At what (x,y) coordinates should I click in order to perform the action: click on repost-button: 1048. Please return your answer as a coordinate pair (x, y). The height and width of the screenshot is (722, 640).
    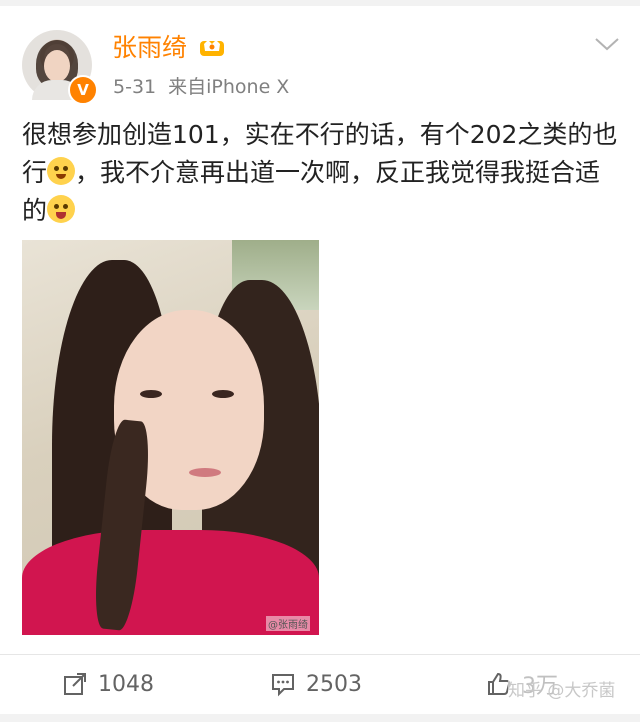
    Looking at the image, I should click on (108, 684).